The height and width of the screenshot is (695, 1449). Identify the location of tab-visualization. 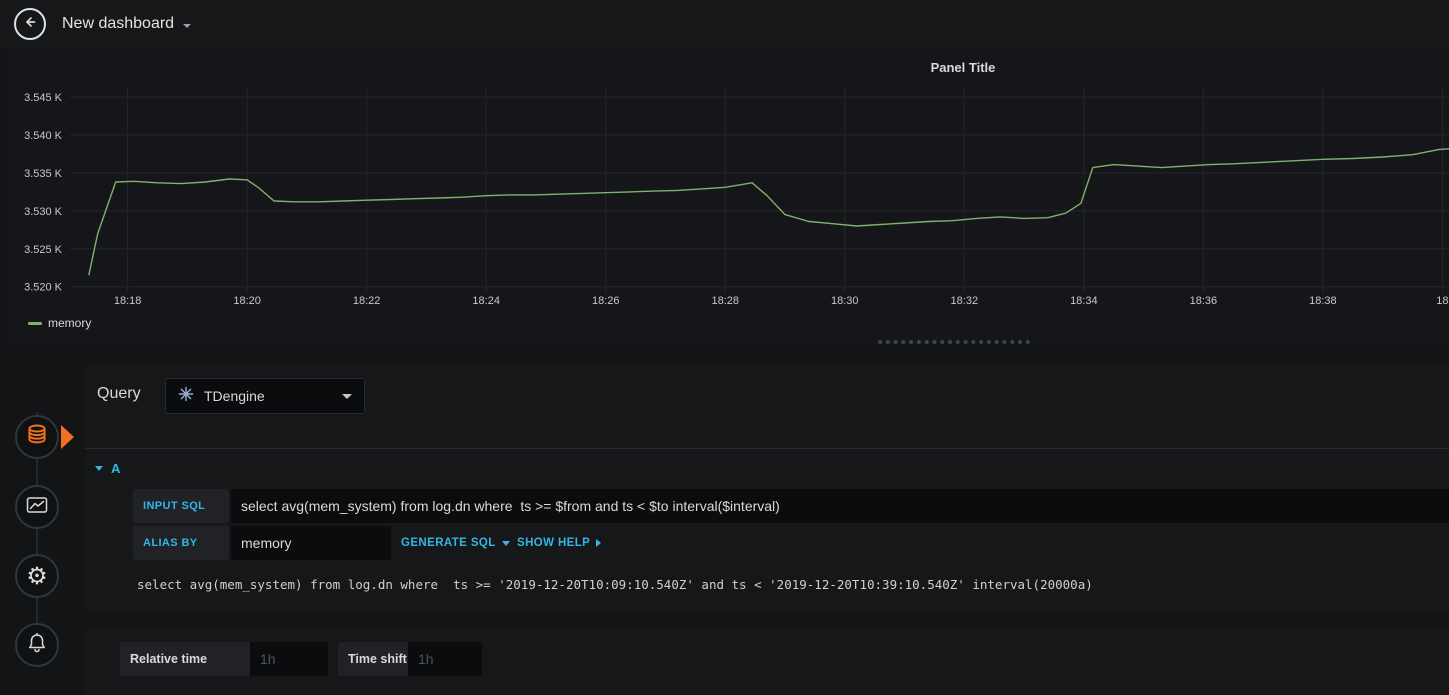
(37, 507).